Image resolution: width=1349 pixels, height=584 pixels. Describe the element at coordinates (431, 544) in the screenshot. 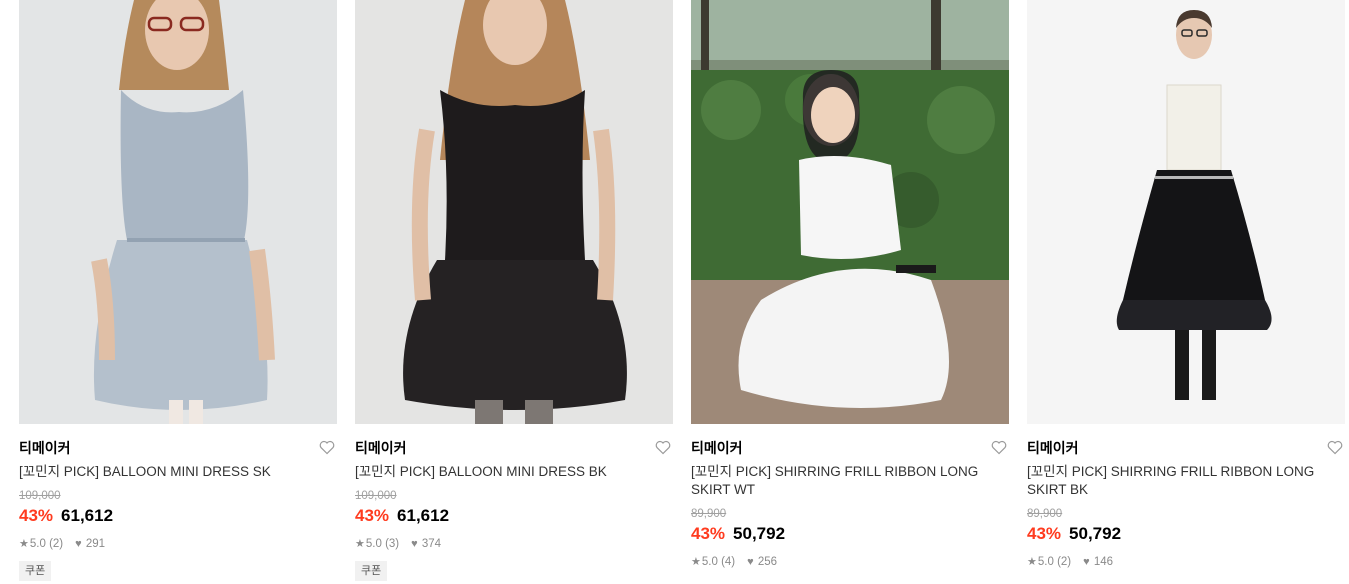

I see `like-count: 374` at that location.